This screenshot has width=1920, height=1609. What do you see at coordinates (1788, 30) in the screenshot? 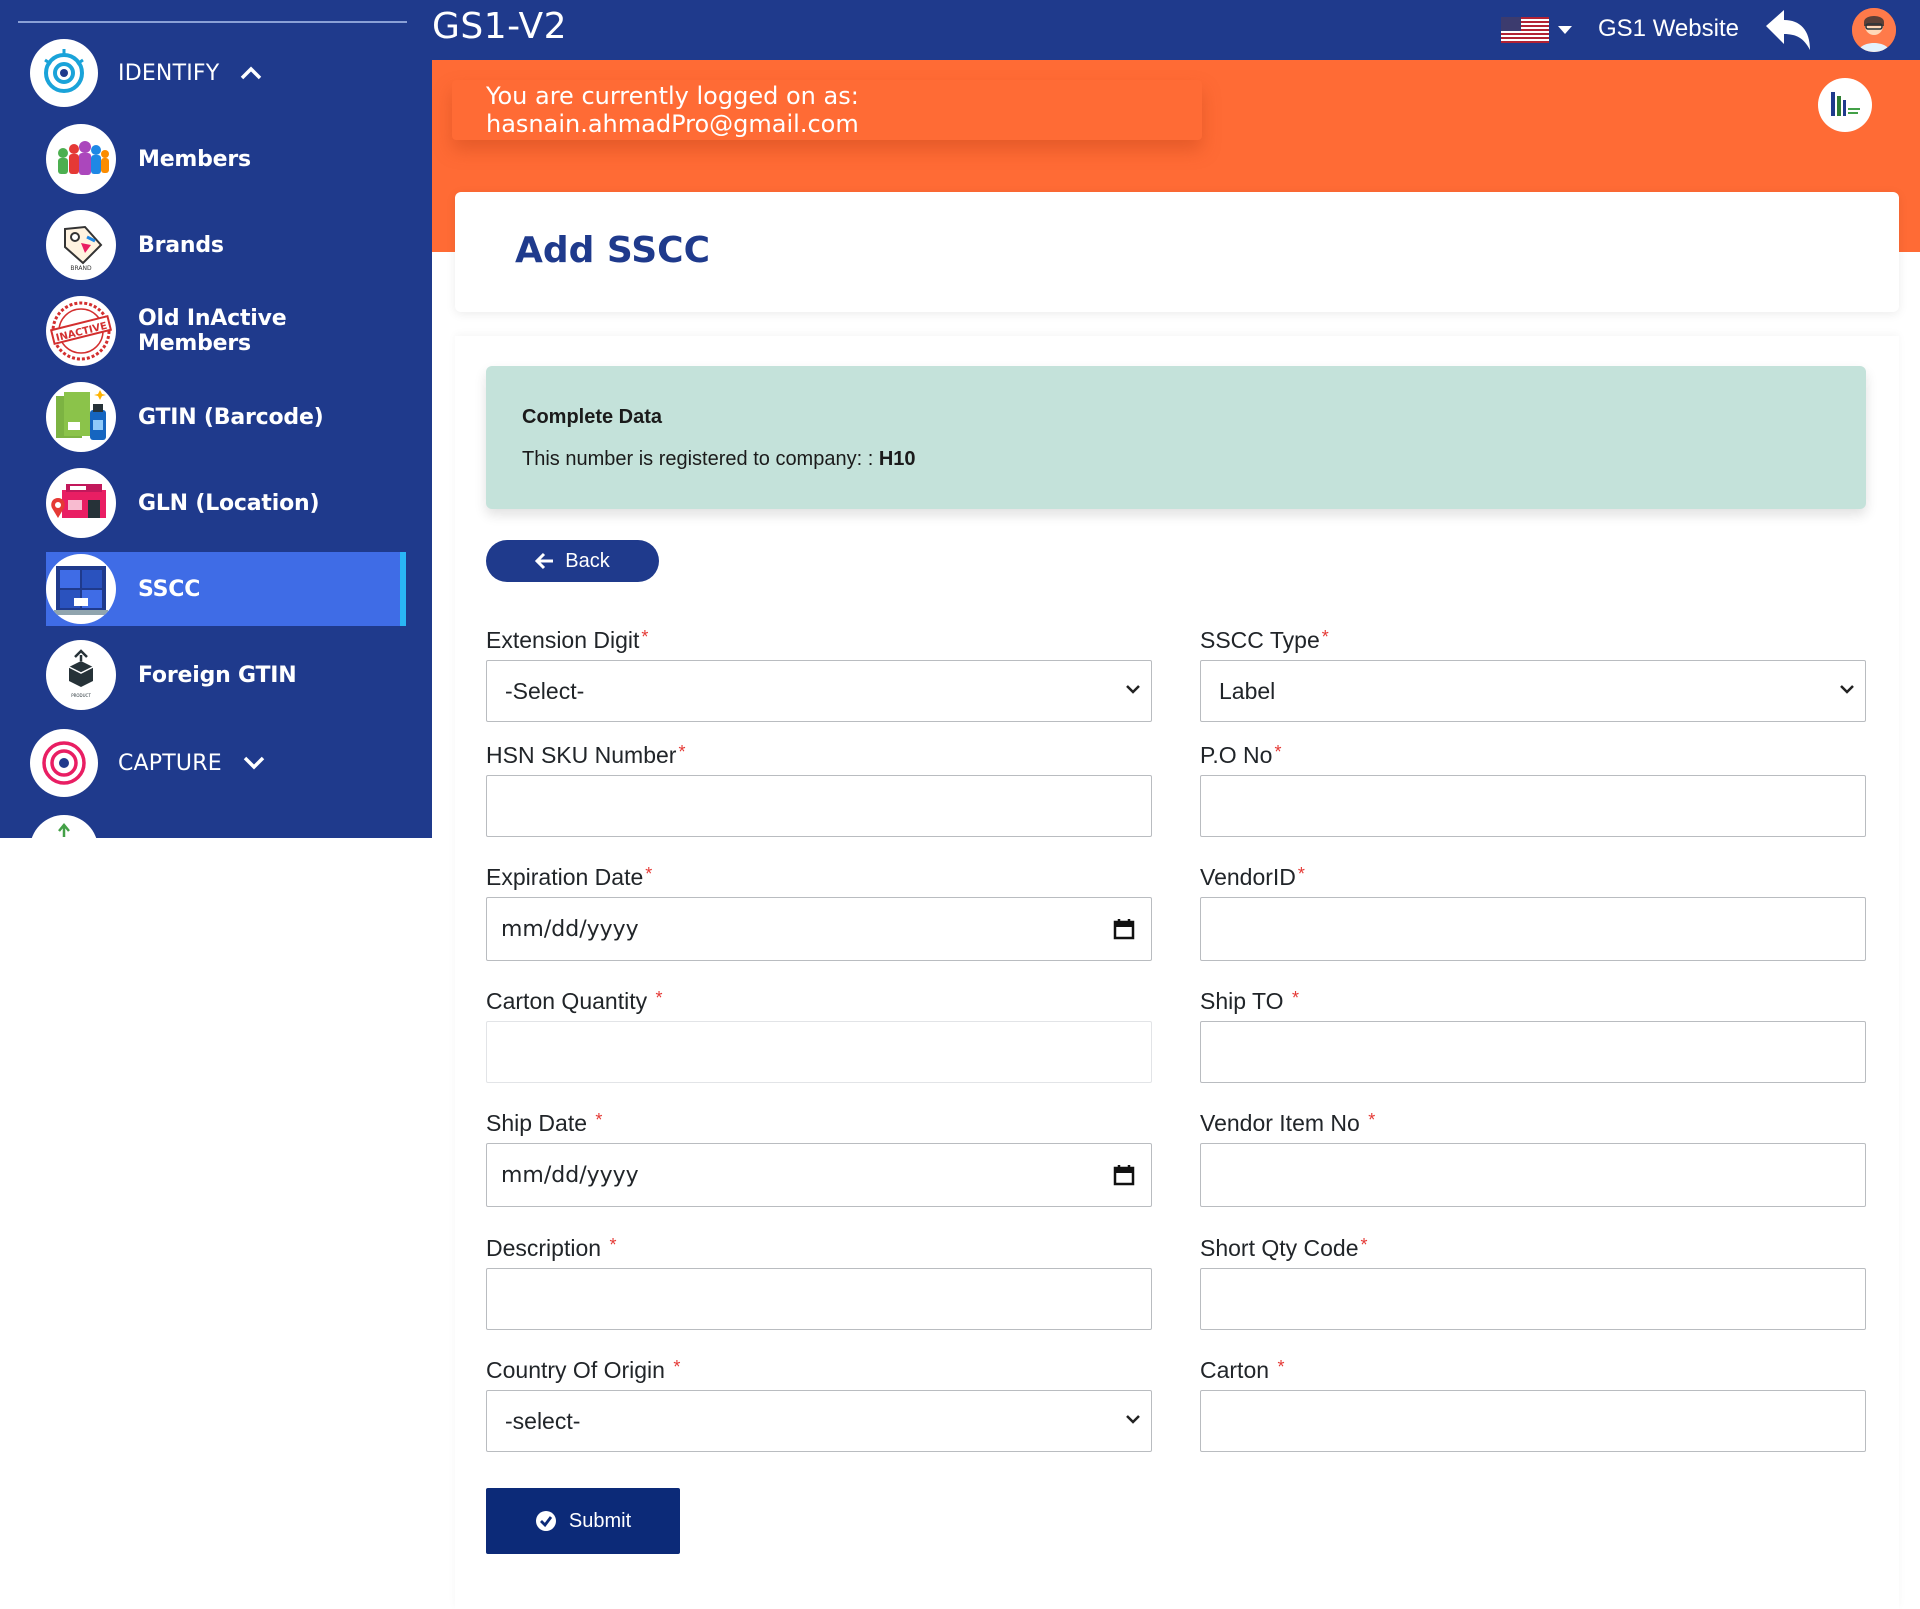
I see `reply-arrow-icon` at bounding box center [1788, 30].